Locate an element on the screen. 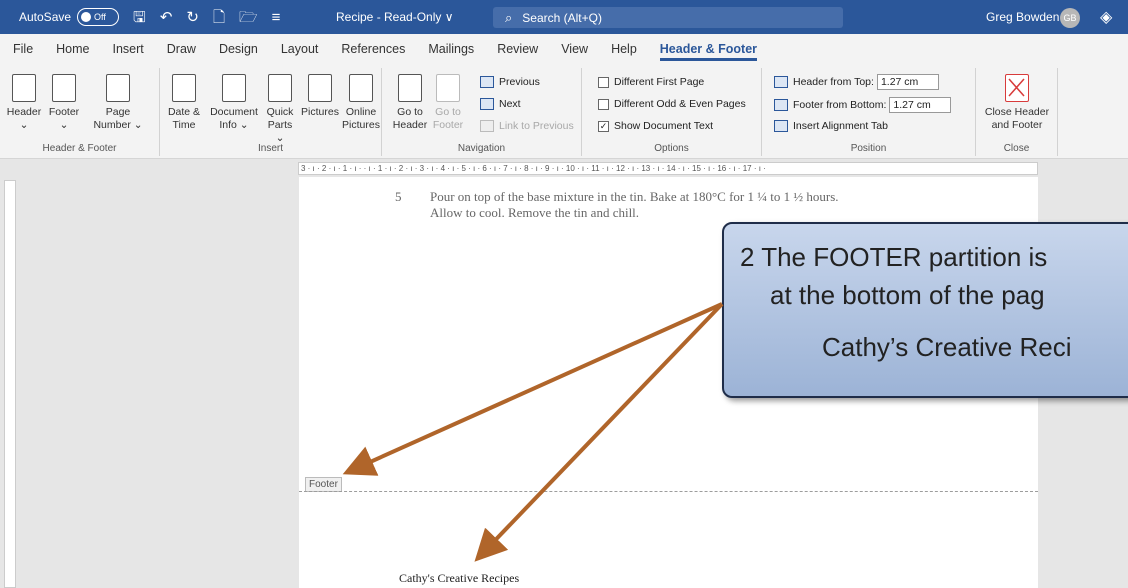  position-group-label: Position is located at coordinates (868, 148).